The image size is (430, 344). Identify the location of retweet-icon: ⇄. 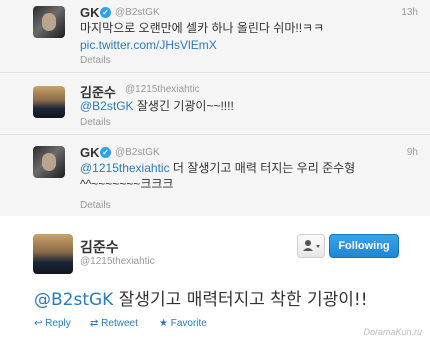
(94, 323).